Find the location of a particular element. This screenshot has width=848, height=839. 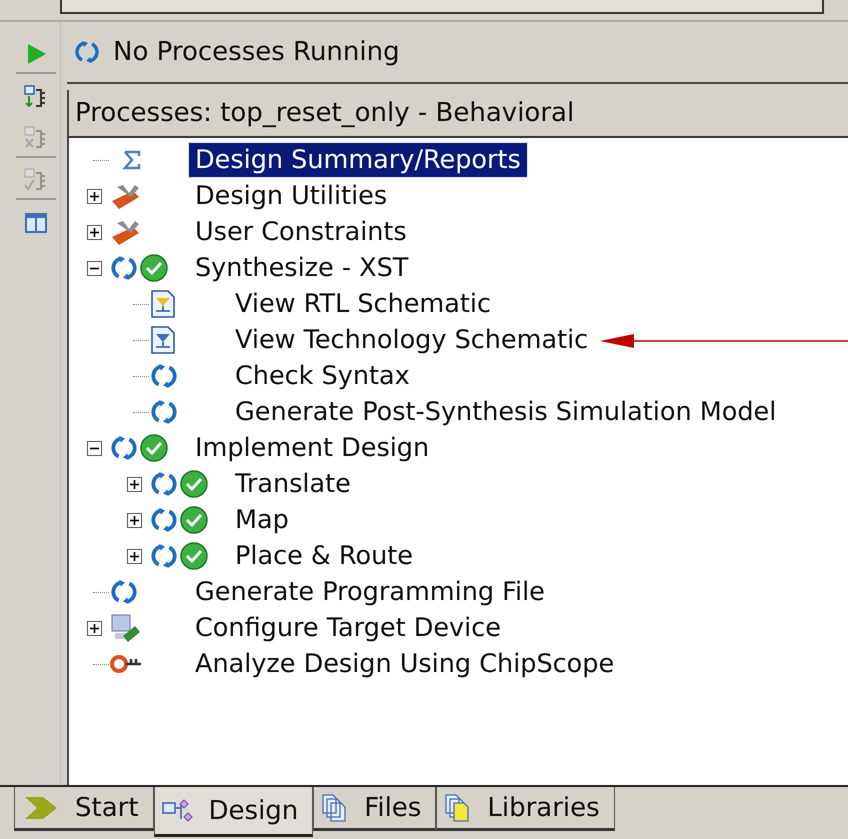

process-item: Place & Route is located at coordinates (324, 556).